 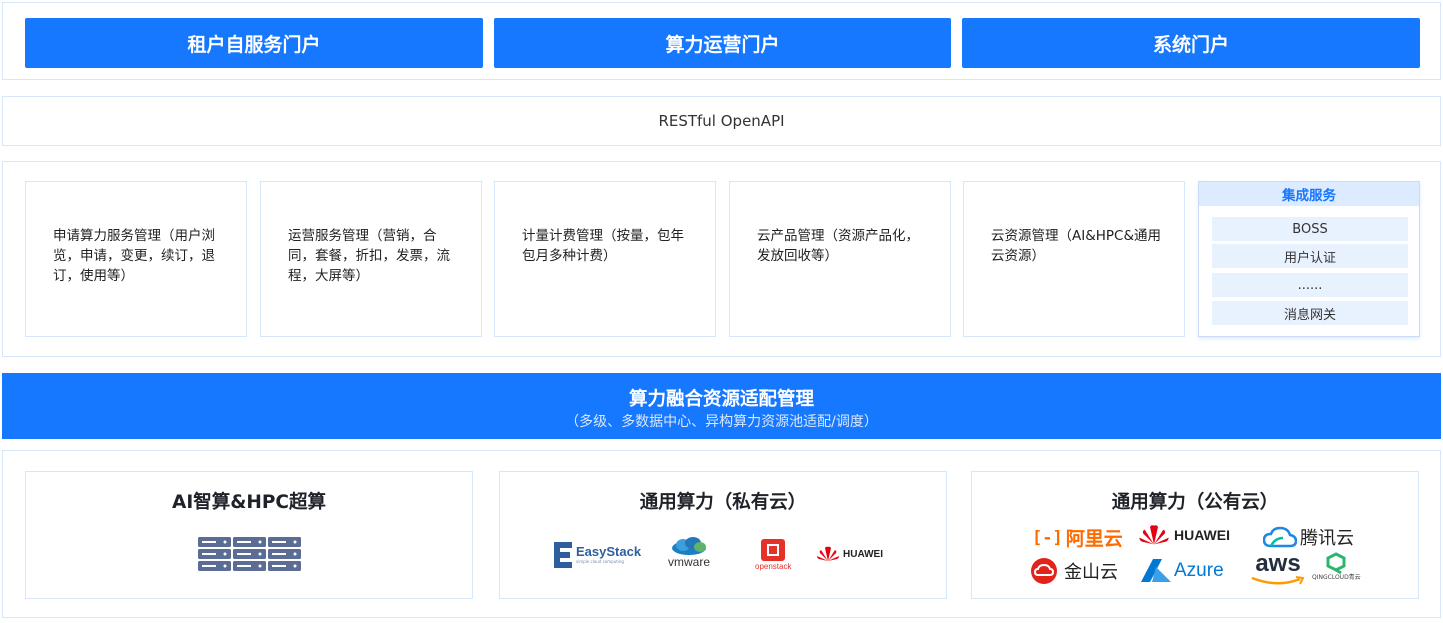 What do you see at coordinates (838, 246) in the screenshot?
I see `service-card-label: 云产品管理（资源产品化，发放回收等）` at bounding box center [838, 246].